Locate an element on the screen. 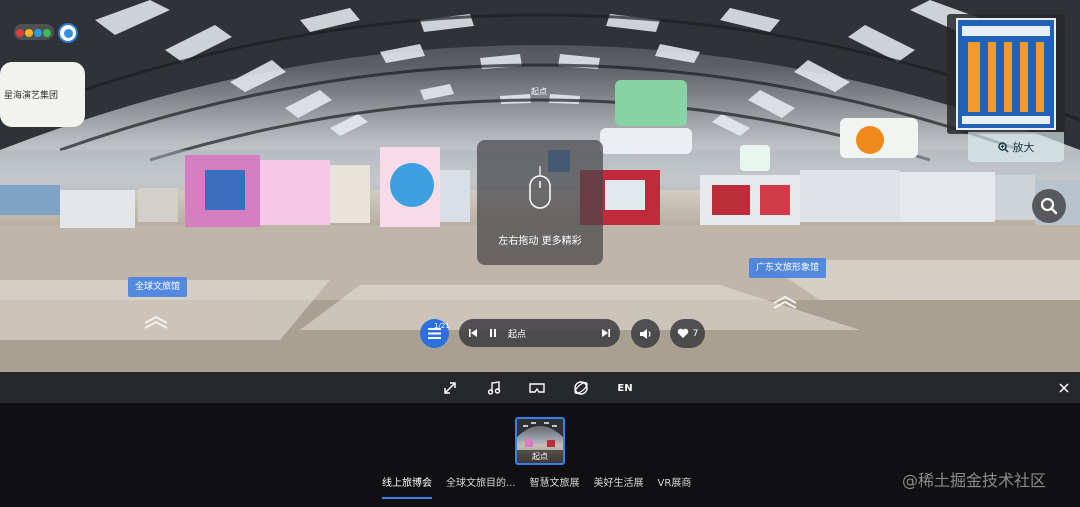  scene-thumbnail-start: 起点 is located at coordinates (540, 441).